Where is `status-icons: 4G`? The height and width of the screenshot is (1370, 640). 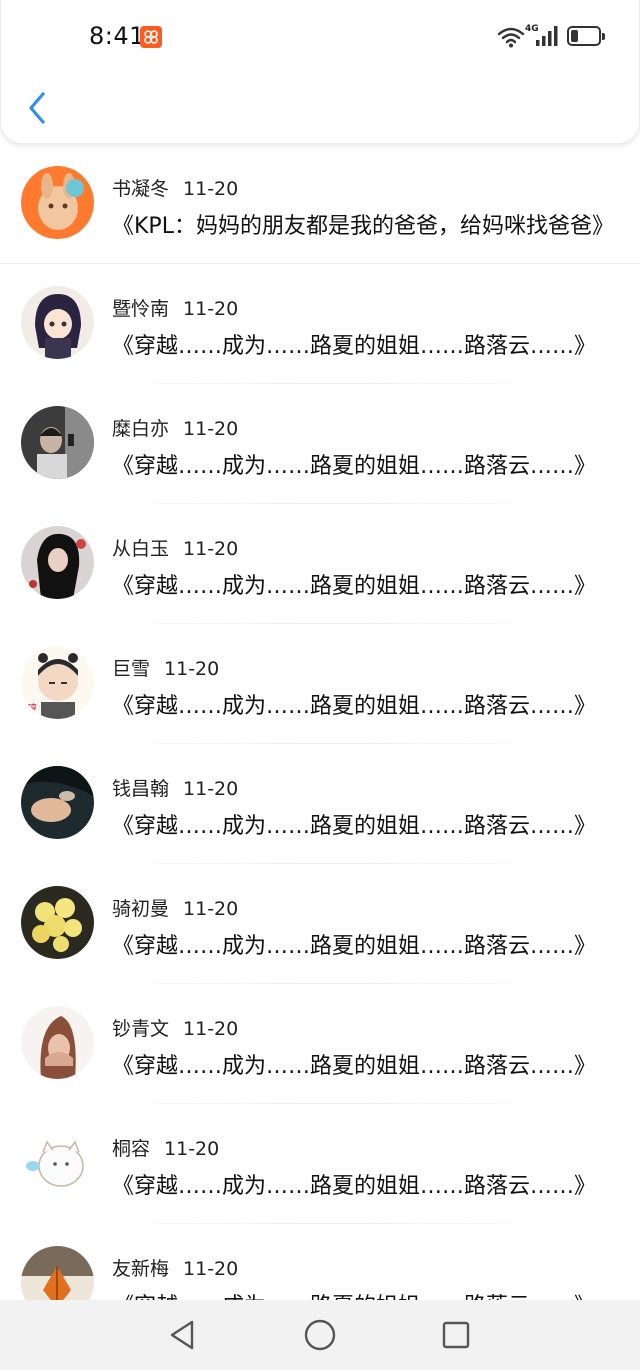 status-icons: 4G is located at coordinates (553, 37).